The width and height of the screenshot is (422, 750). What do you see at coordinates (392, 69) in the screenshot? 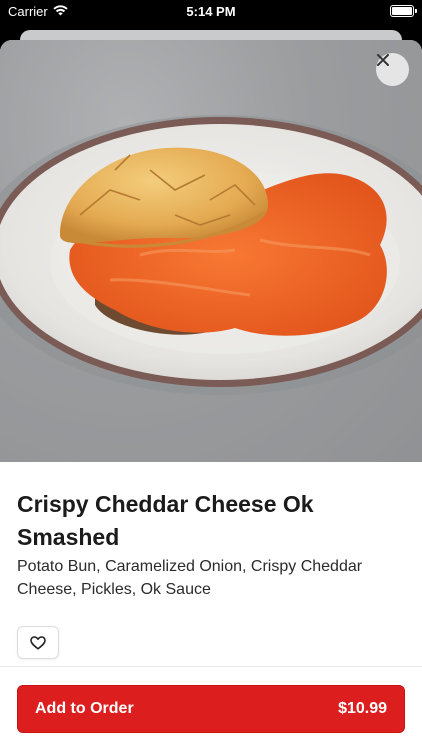
I see `close-button` at bounding box center [392, 69].